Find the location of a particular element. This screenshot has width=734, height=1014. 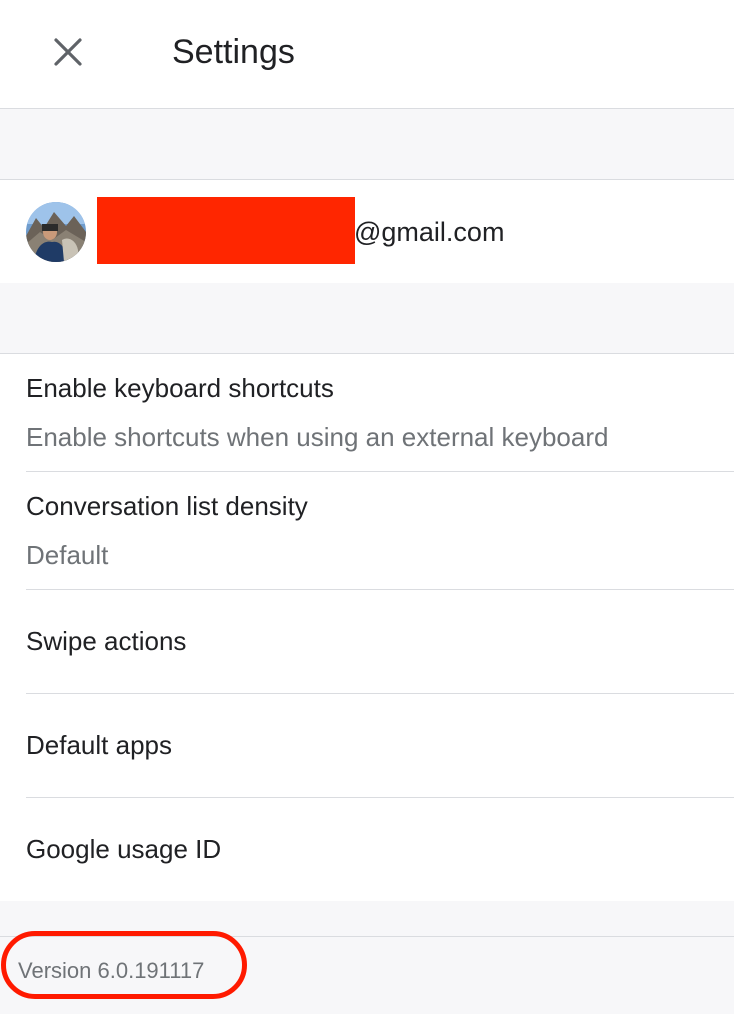

footer: Version 6.0.191117 is located at coordinates (367, 972).